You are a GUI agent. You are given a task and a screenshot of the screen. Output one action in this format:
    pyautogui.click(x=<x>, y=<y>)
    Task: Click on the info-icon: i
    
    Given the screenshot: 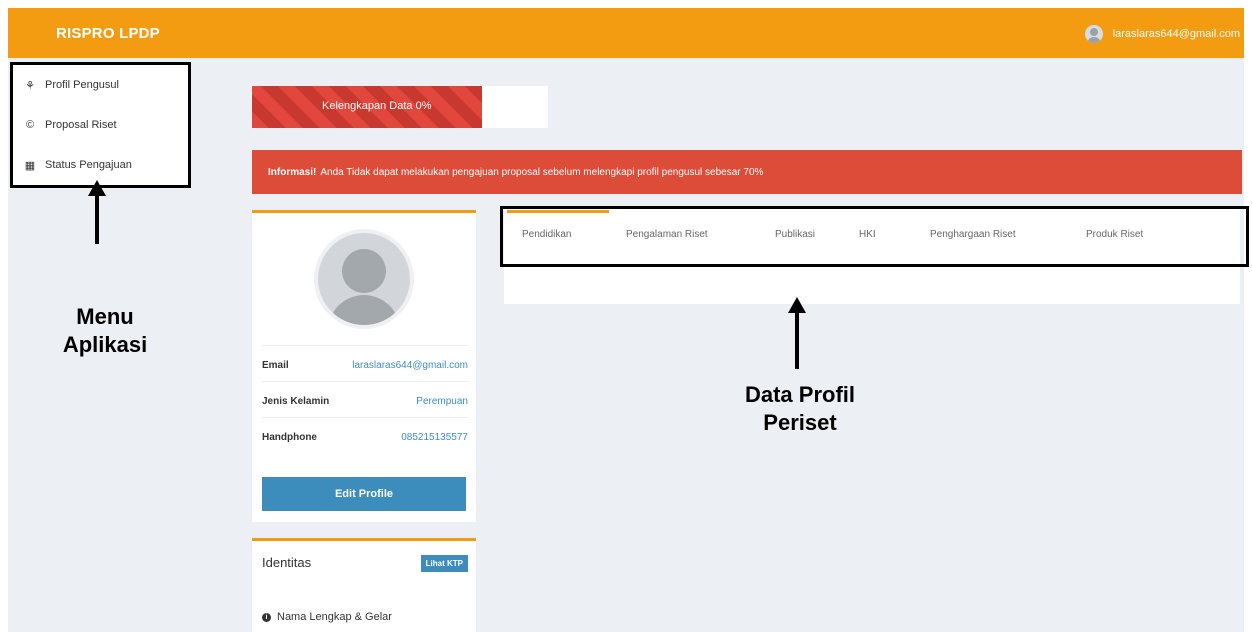 What is the action you would take?
    pyautogui.click(x=266, y=617)
    